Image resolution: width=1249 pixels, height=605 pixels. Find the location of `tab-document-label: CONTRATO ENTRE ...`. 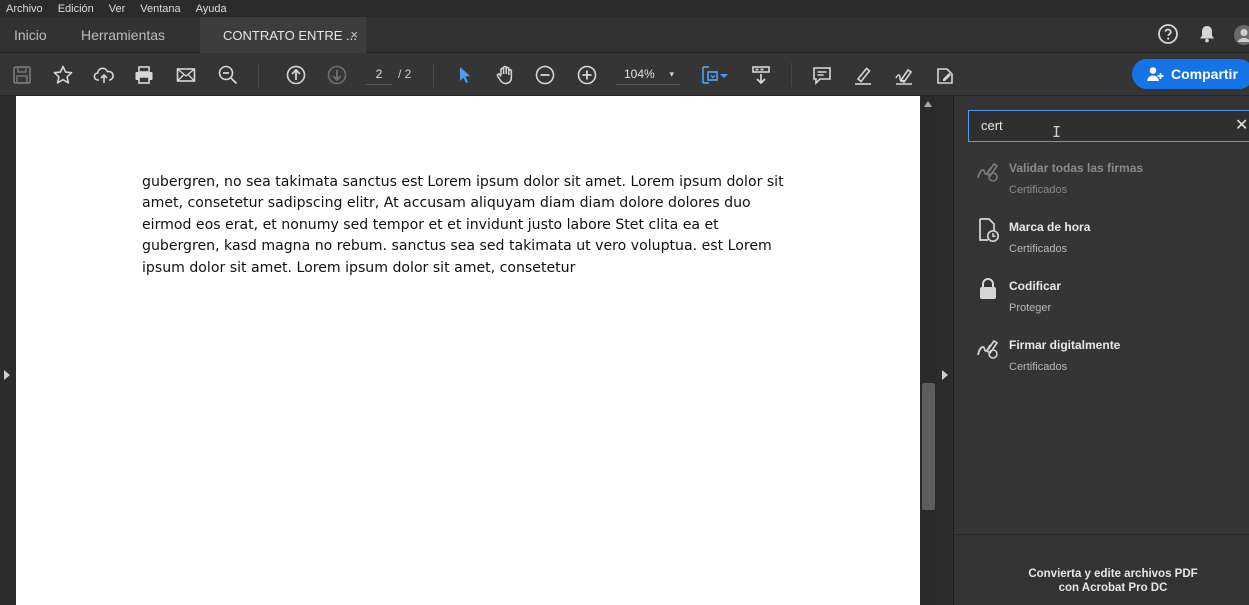

tab-document-label: CONTRATO ENTRE ... is located at coordinates (290, 35).